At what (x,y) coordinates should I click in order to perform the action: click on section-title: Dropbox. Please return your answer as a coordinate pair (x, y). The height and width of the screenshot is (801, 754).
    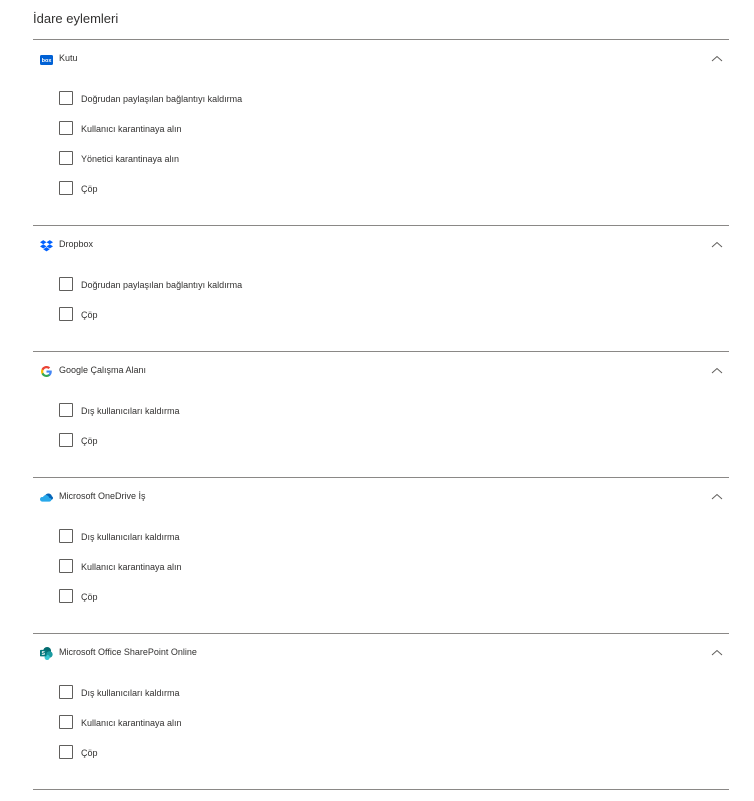
    Looking at the image, I should click on (76, 244).